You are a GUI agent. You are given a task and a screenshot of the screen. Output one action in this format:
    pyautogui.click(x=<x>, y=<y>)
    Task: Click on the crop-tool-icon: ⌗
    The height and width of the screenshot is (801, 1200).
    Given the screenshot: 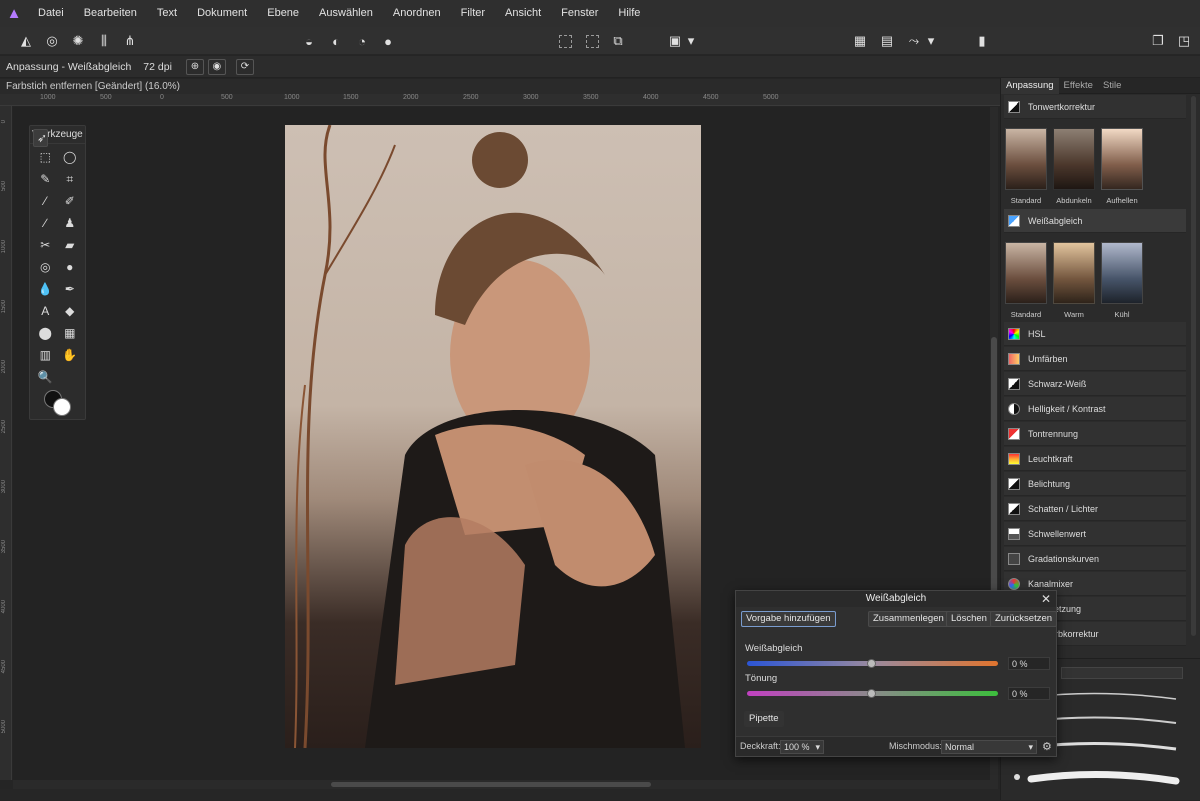 What is the action you would take?
    pyautogui.click(x=70, y=179)
    